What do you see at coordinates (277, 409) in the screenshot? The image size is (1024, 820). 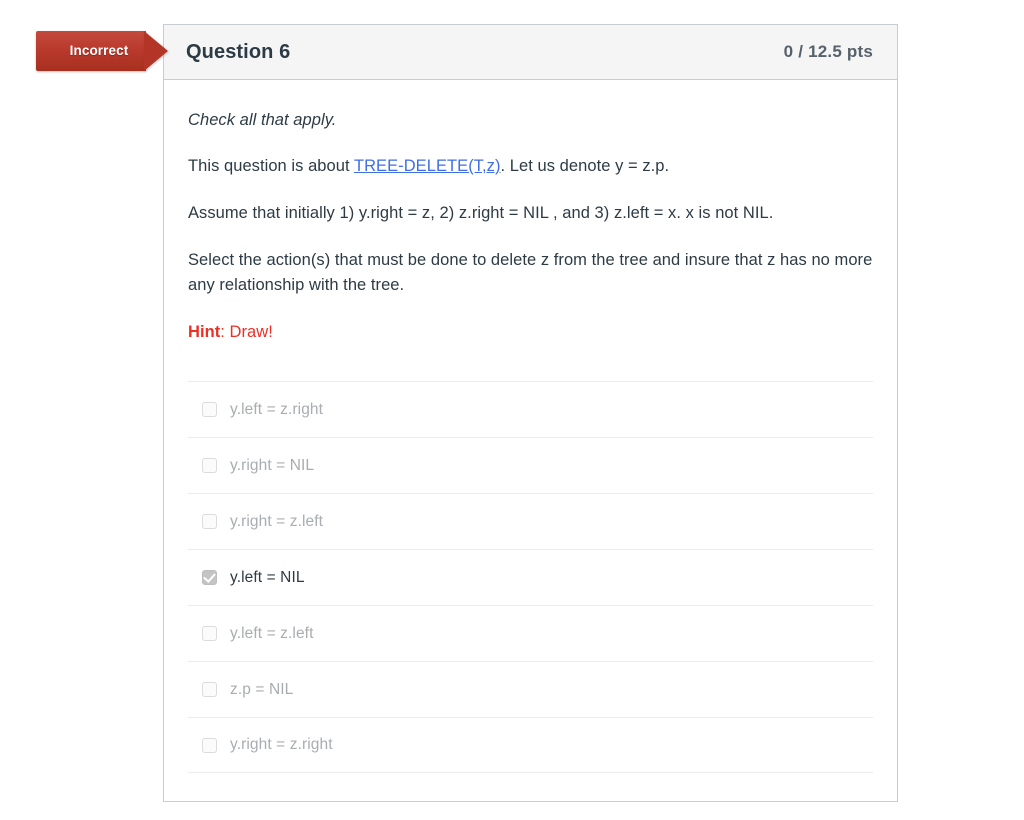 I see `answer-option-label: y.left = z.right` at bounding box center [277, 409].